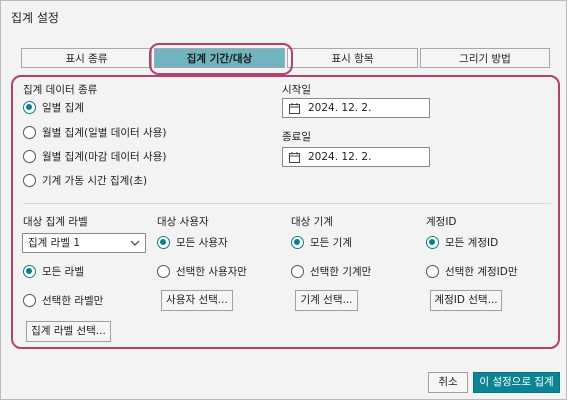 The height and width of the screenshot is (402, 569). I want to click on end-date-value: 2024. 12. 2., so click(340, 157).